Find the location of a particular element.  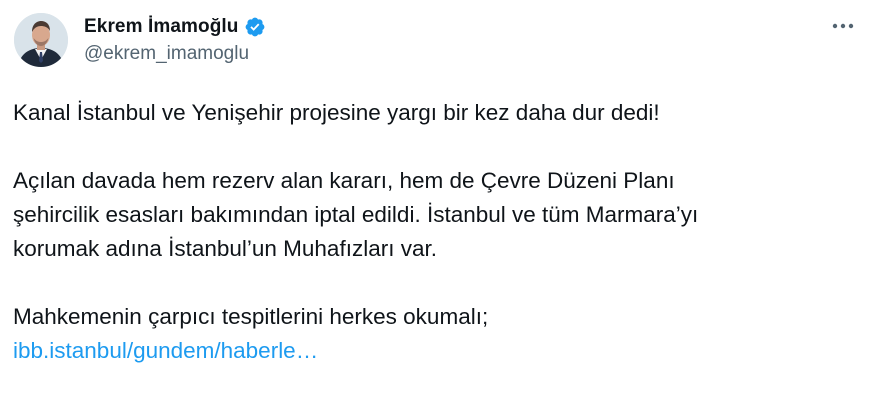

user-names: Ekrem İmamoğlu @ekrem_imamoglu is located at coordinates (175, 39).